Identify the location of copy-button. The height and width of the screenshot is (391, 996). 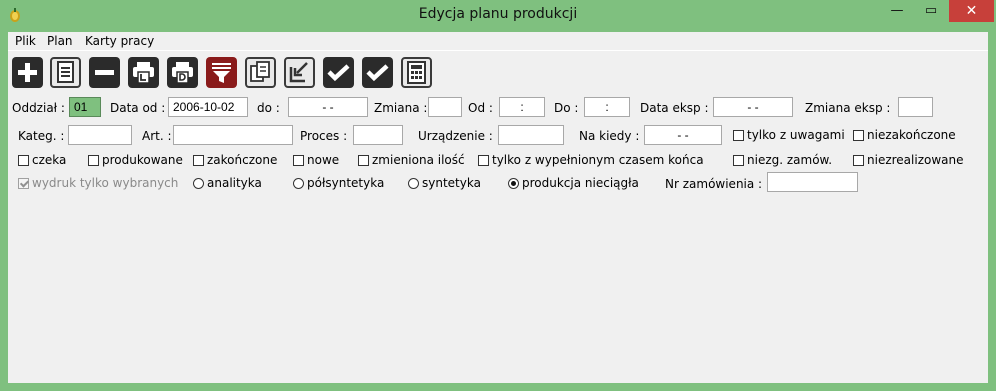
(260, 72).